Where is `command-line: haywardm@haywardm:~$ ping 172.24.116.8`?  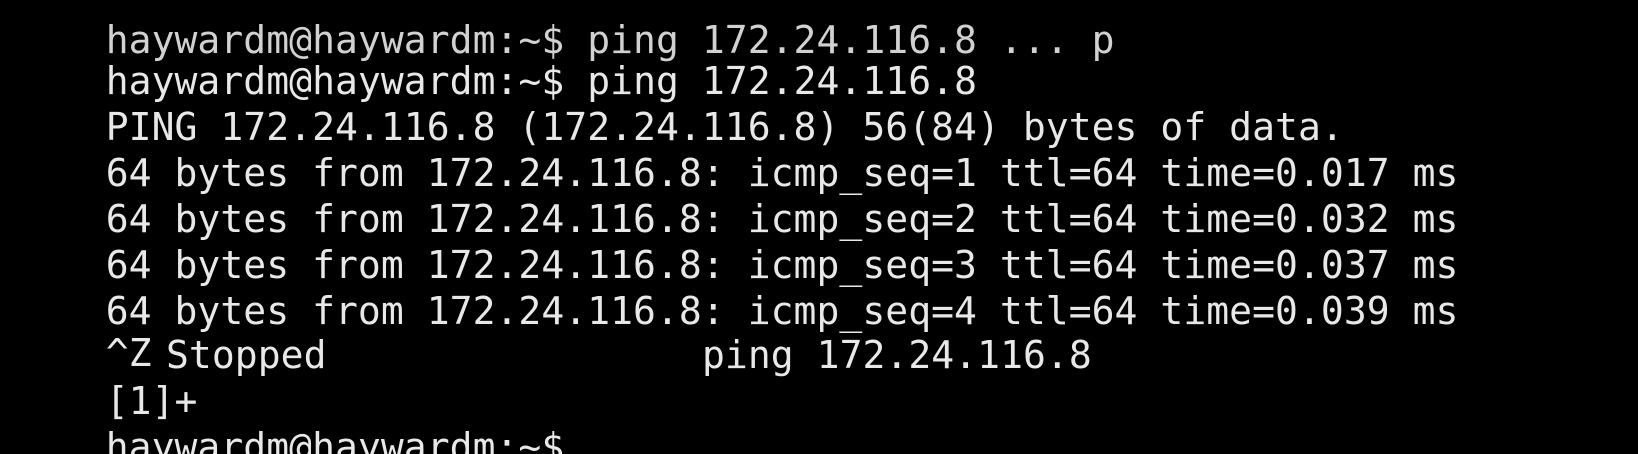 command-line: haywardm@haywardm:~$ ping 172.24.116.8 is located at coordinates (495, 57).